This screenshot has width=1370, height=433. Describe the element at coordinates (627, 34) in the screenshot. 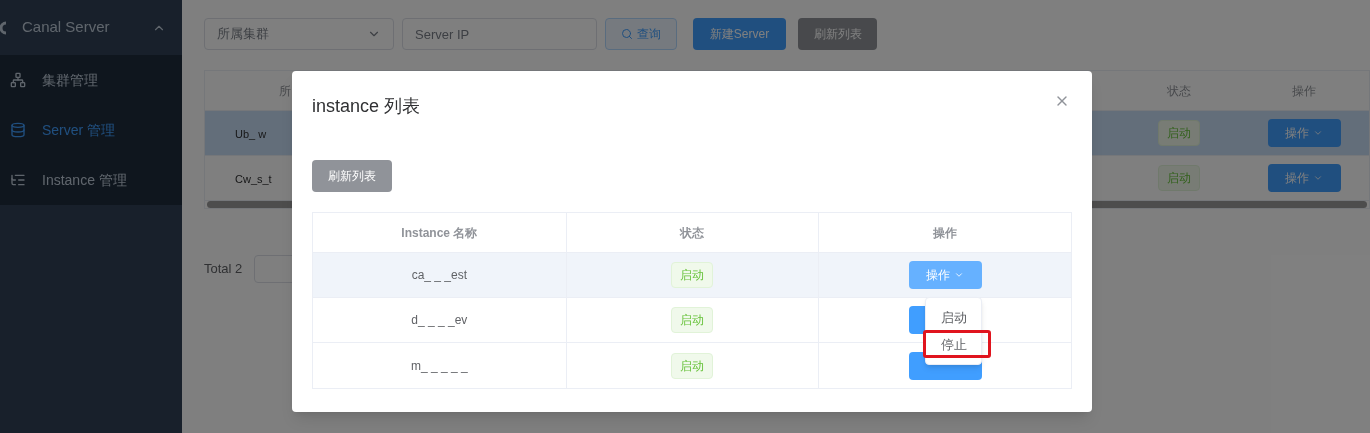

I see `search-icon` at that location.